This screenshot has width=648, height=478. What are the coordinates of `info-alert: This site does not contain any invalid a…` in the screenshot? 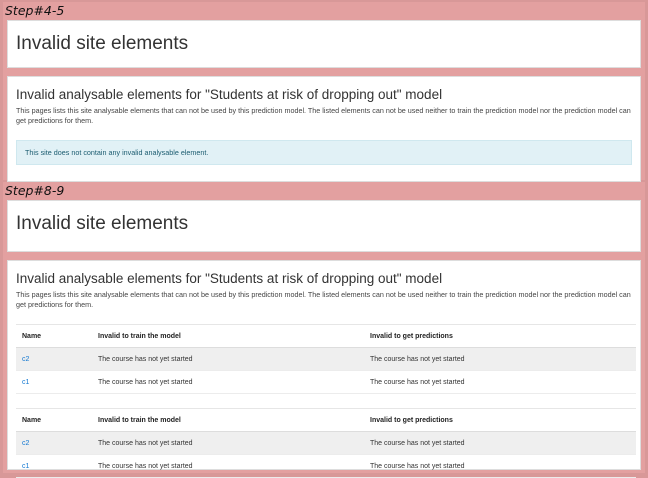 It's located at (324, 152).